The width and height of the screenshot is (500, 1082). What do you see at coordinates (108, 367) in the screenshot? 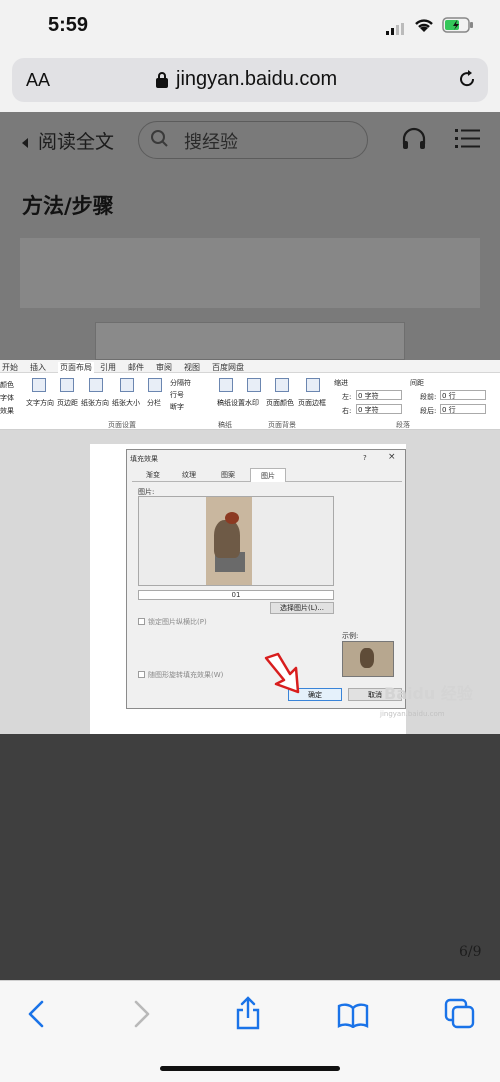
I see `ribbon-tab: 引用` at bounding box center [108, 367].